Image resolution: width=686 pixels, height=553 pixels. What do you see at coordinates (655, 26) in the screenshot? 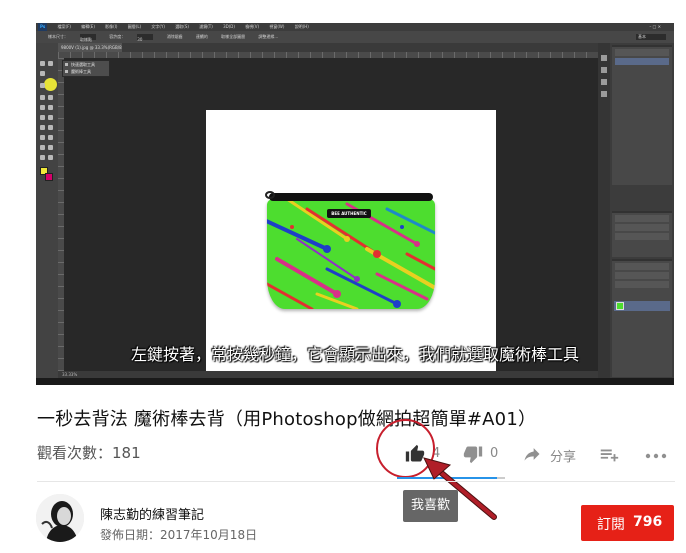
I see `window-controls: – □ ✕` at bounding box center [655, 26].